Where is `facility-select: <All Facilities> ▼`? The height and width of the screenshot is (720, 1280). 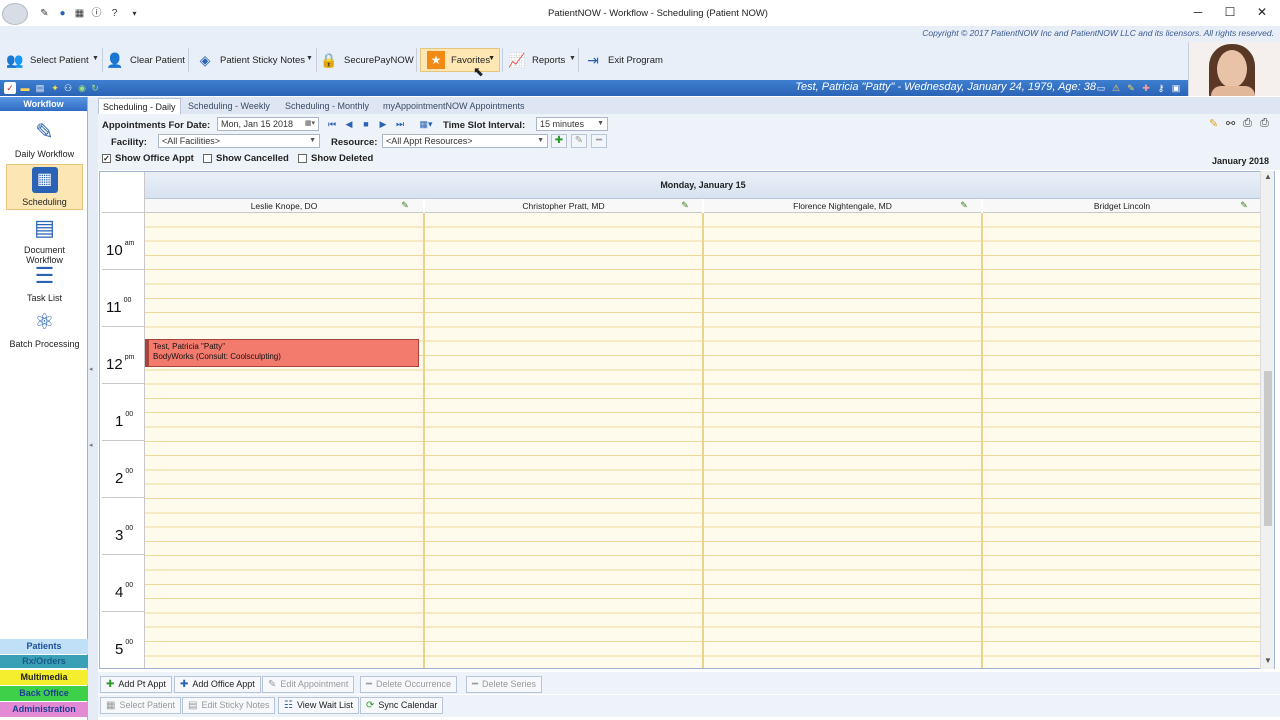
facility-select: <All Facilities> ▼ is located at coordinates (239, 141).